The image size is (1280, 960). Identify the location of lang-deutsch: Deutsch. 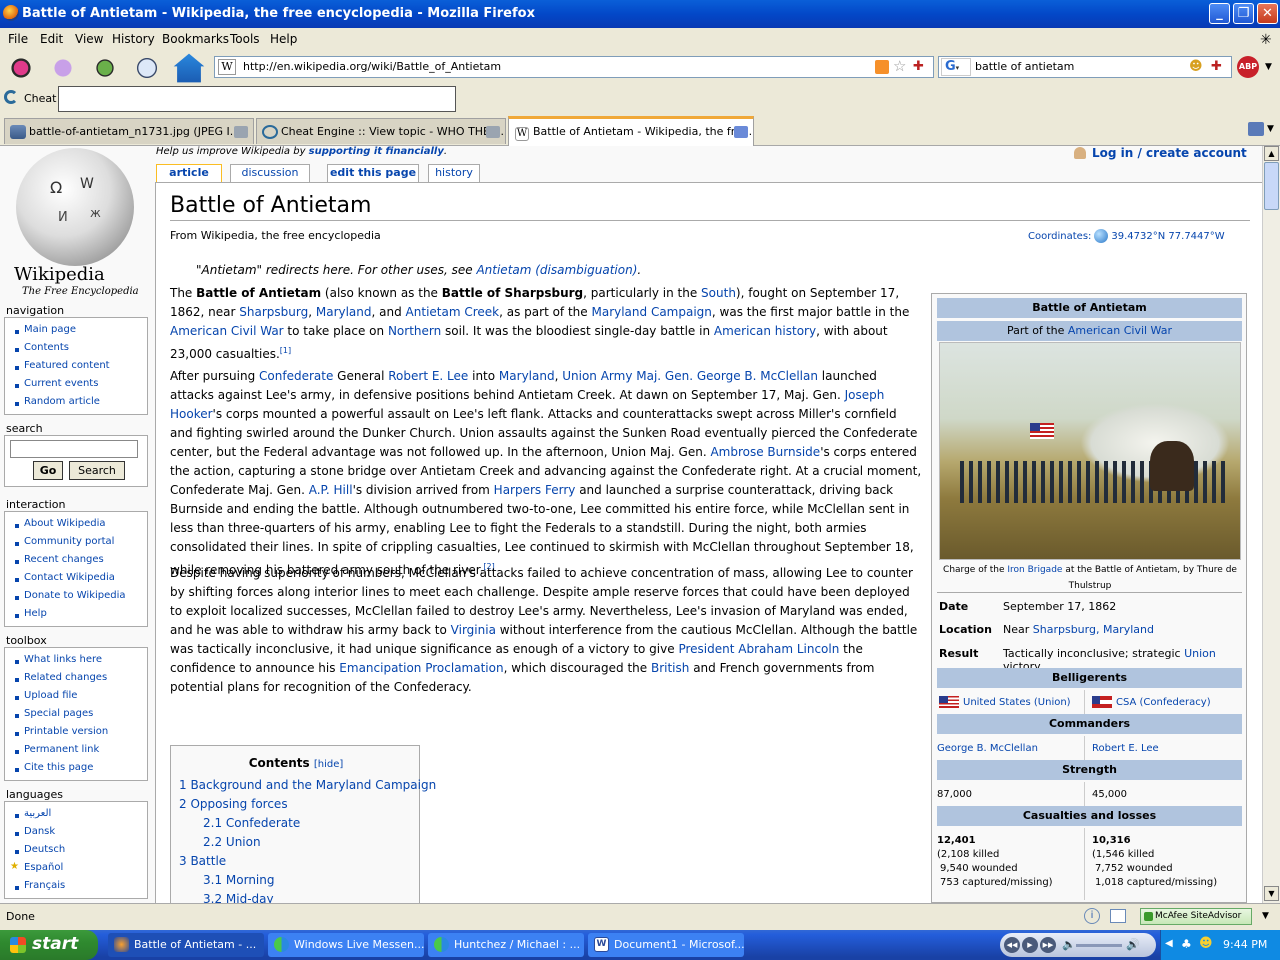
(76, 850).